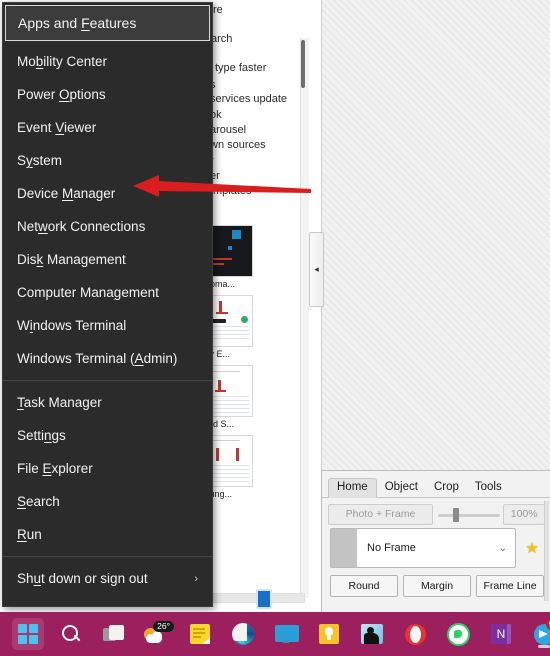  I want to click on bulb-app-icon, so click(329, 634).